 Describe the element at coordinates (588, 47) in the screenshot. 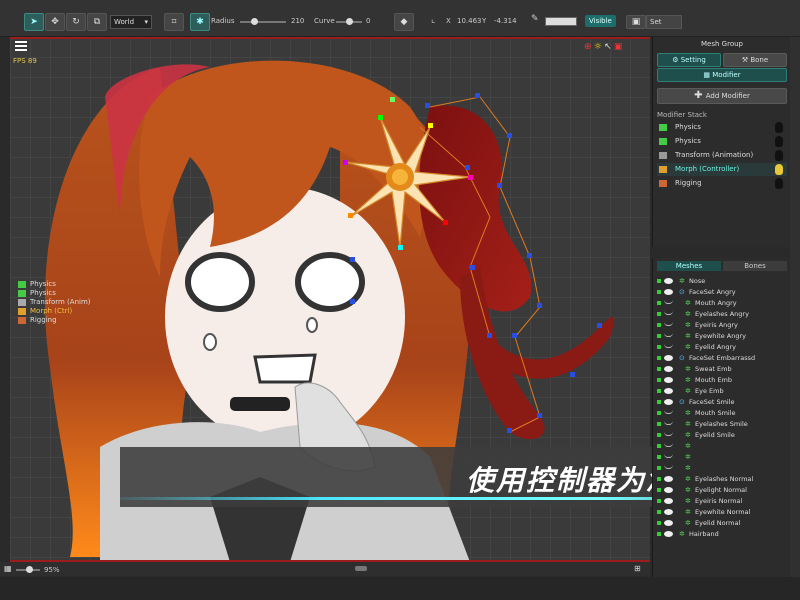

I see `gizmo-axis-icon: ⊕` at that location.